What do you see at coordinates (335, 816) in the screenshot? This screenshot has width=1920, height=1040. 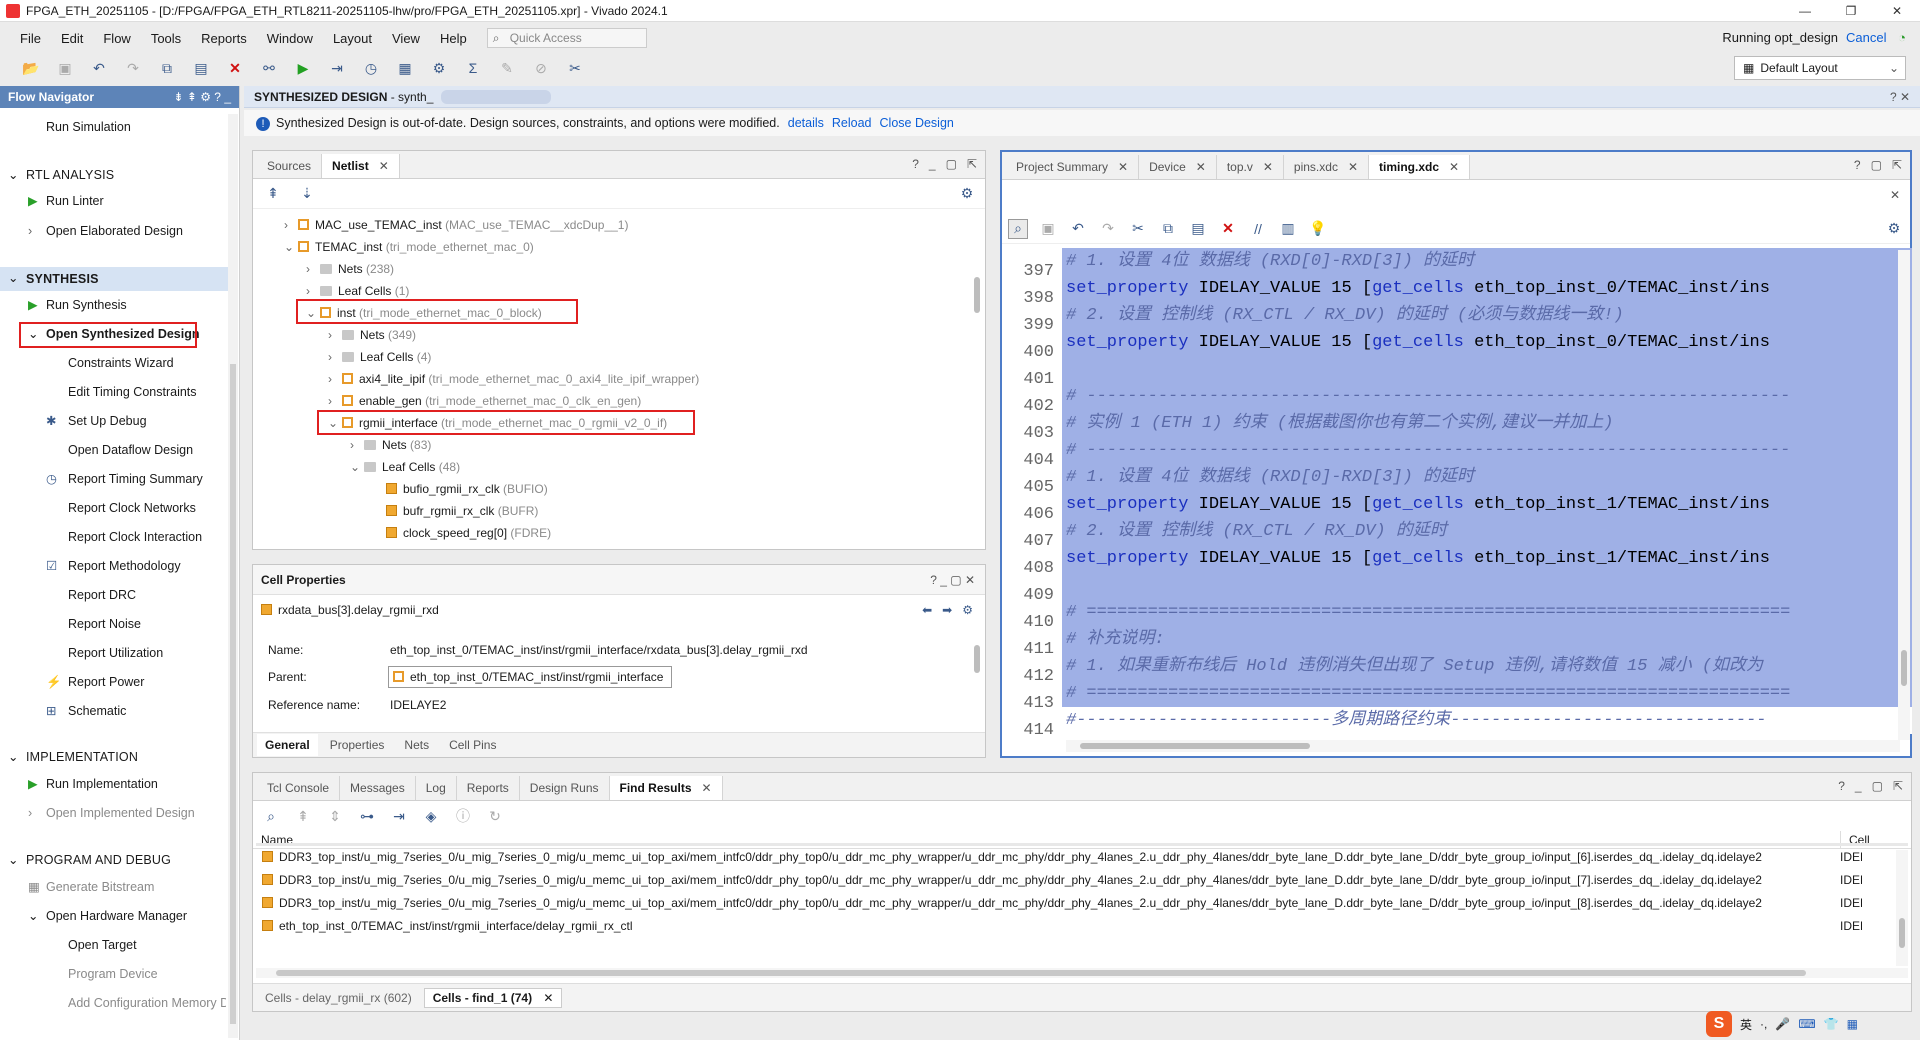 I see `expand-all-icon: ⇕` at bounding box center [335, 816].